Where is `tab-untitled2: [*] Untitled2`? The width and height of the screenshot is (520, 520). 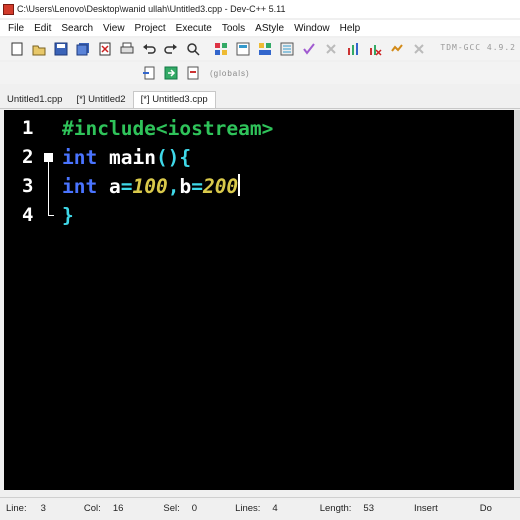 tab-untitled2: [*] Untitled2 is located at coordinates (100, 101).